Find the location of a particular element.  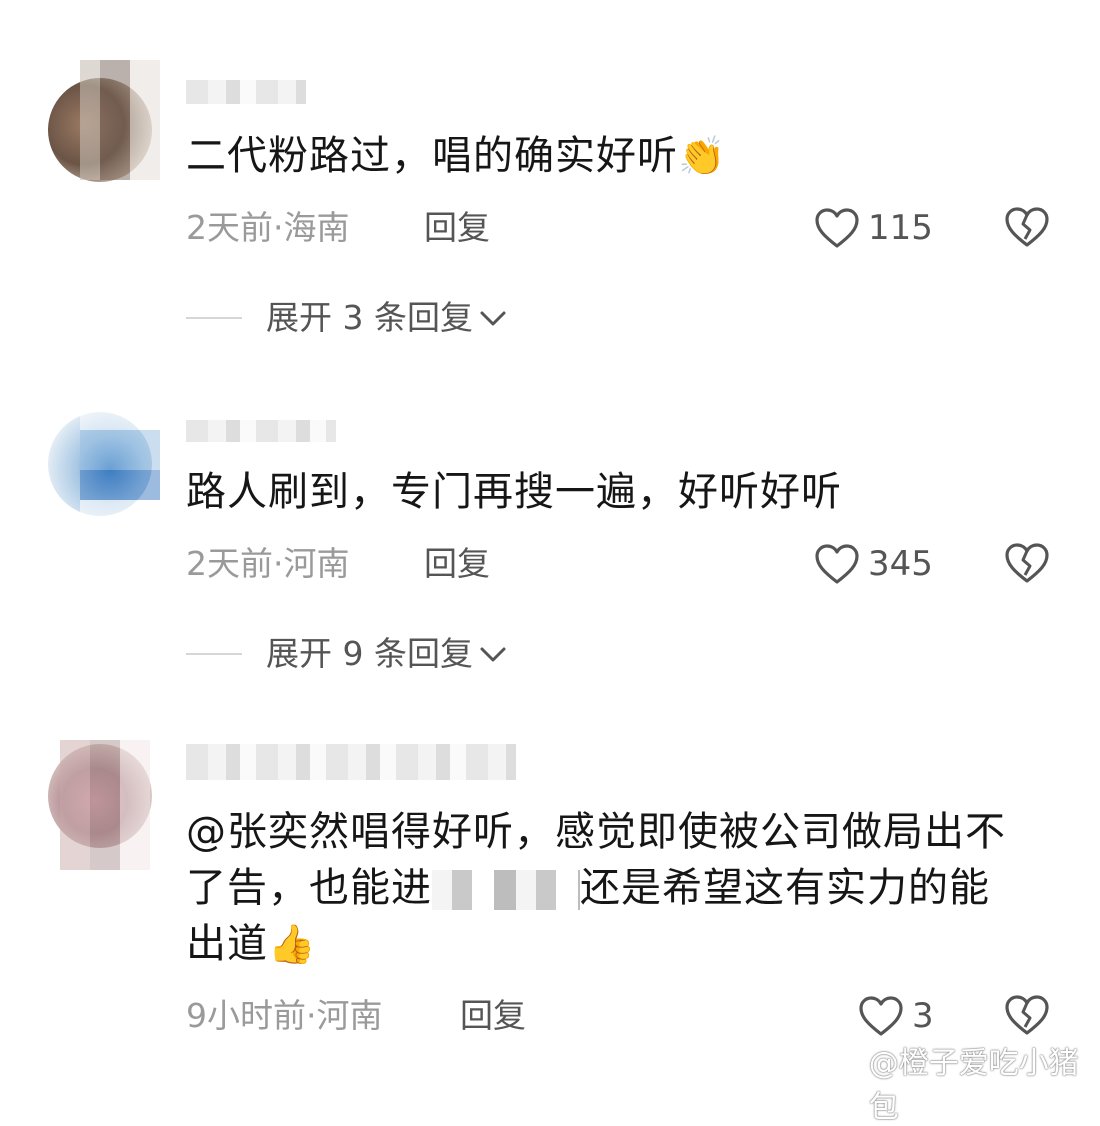

weibo-logo-icon is located at coordinates (844, 1083).